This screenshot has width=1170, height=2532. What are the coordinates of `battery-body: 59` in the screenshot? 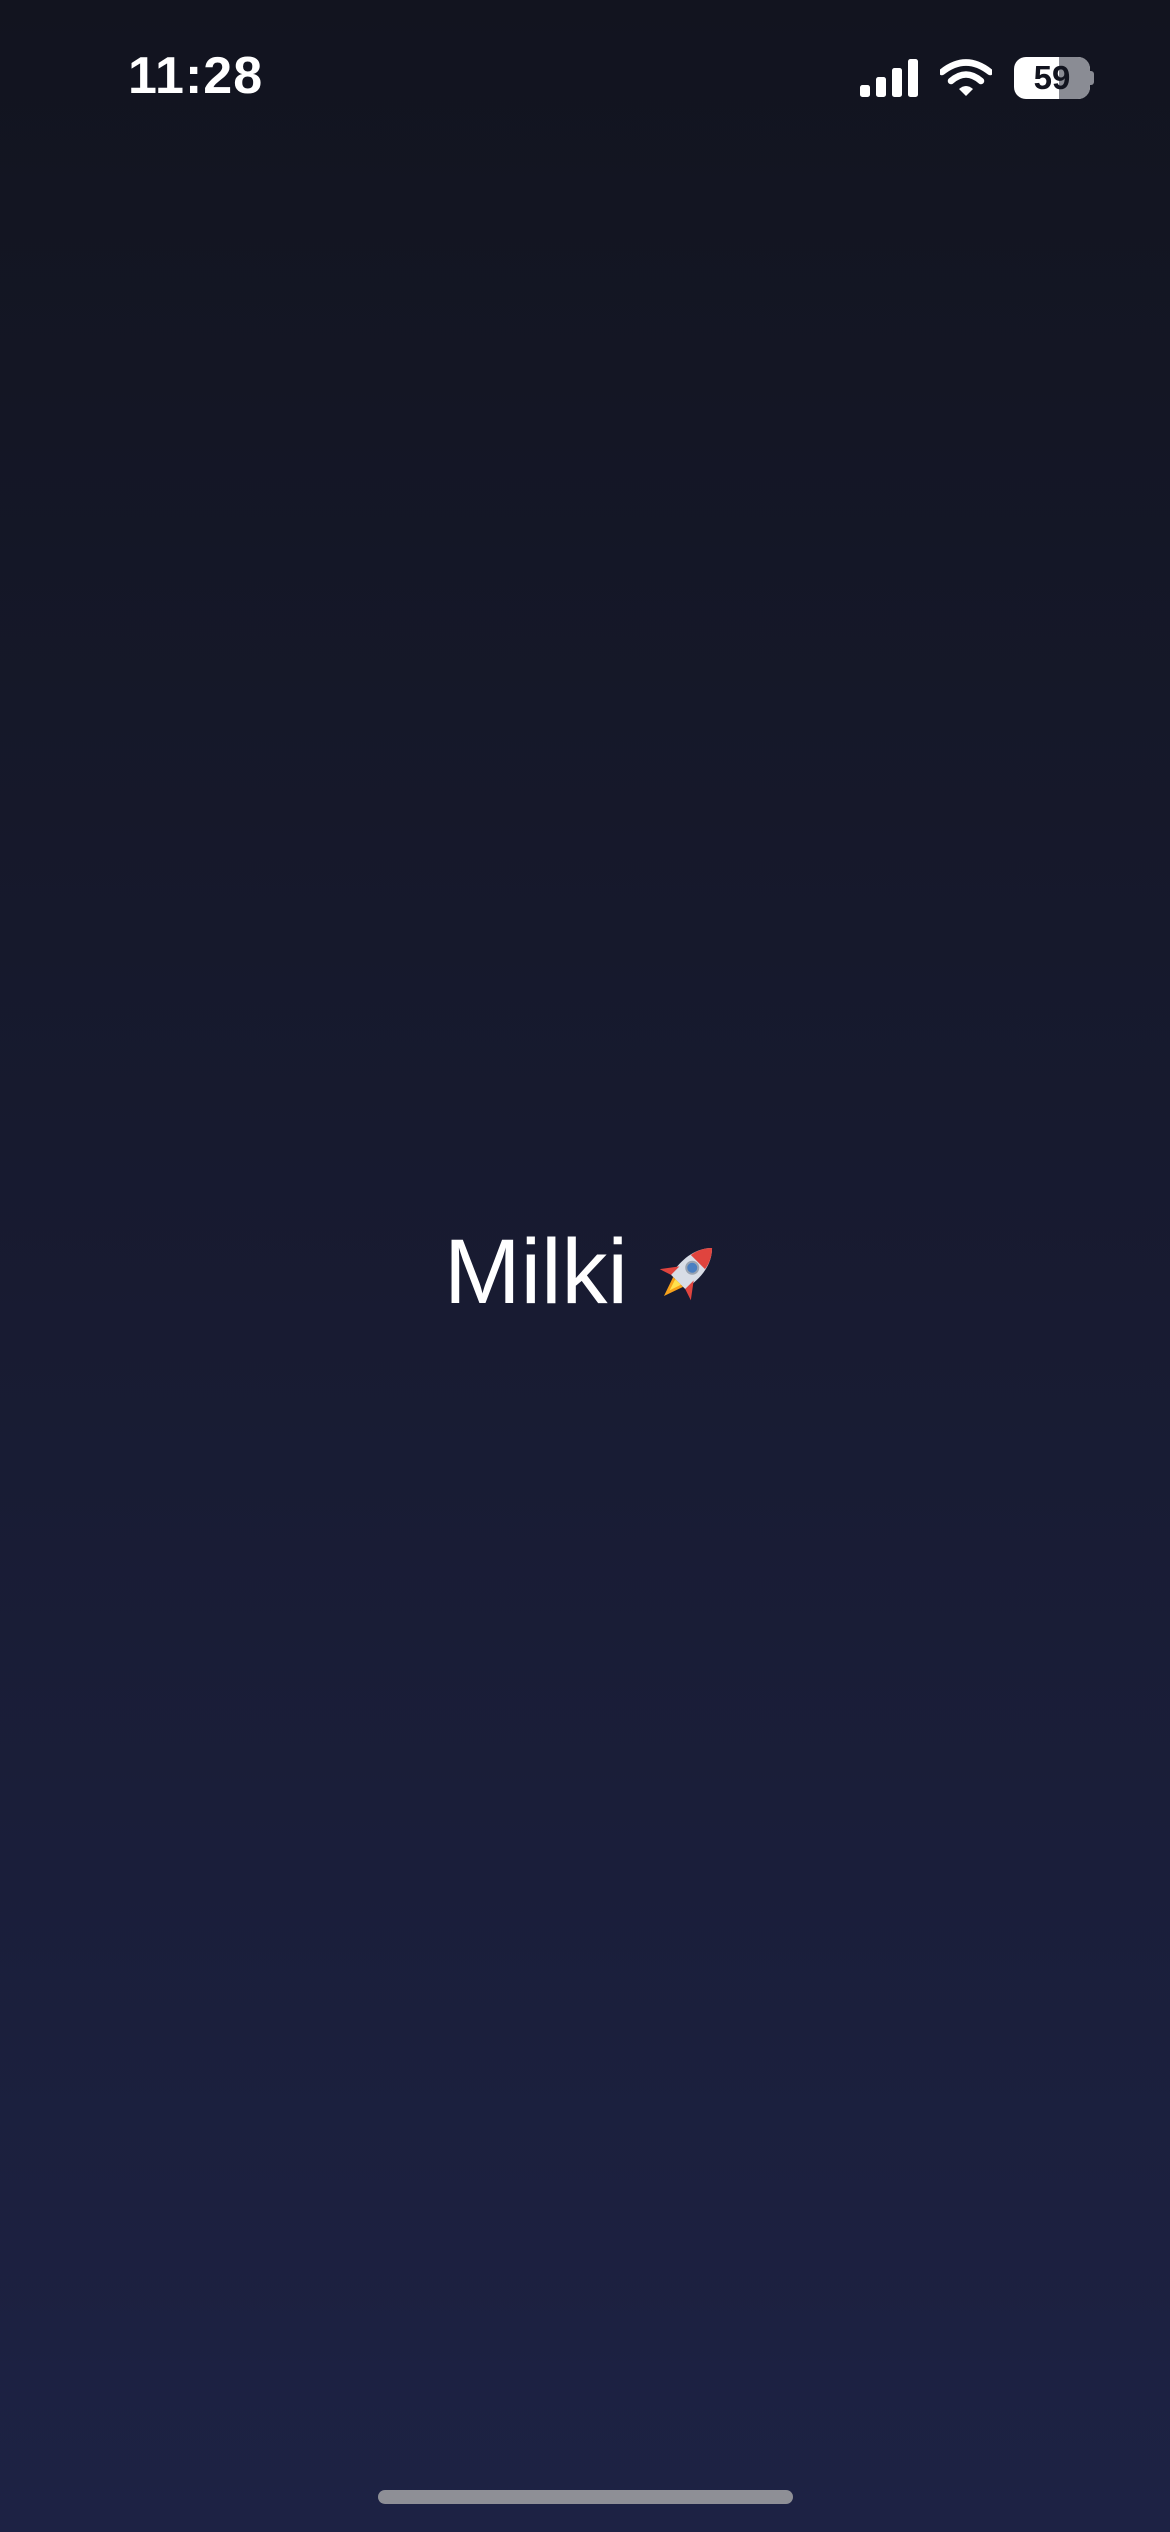 It's located at (1052, 78).